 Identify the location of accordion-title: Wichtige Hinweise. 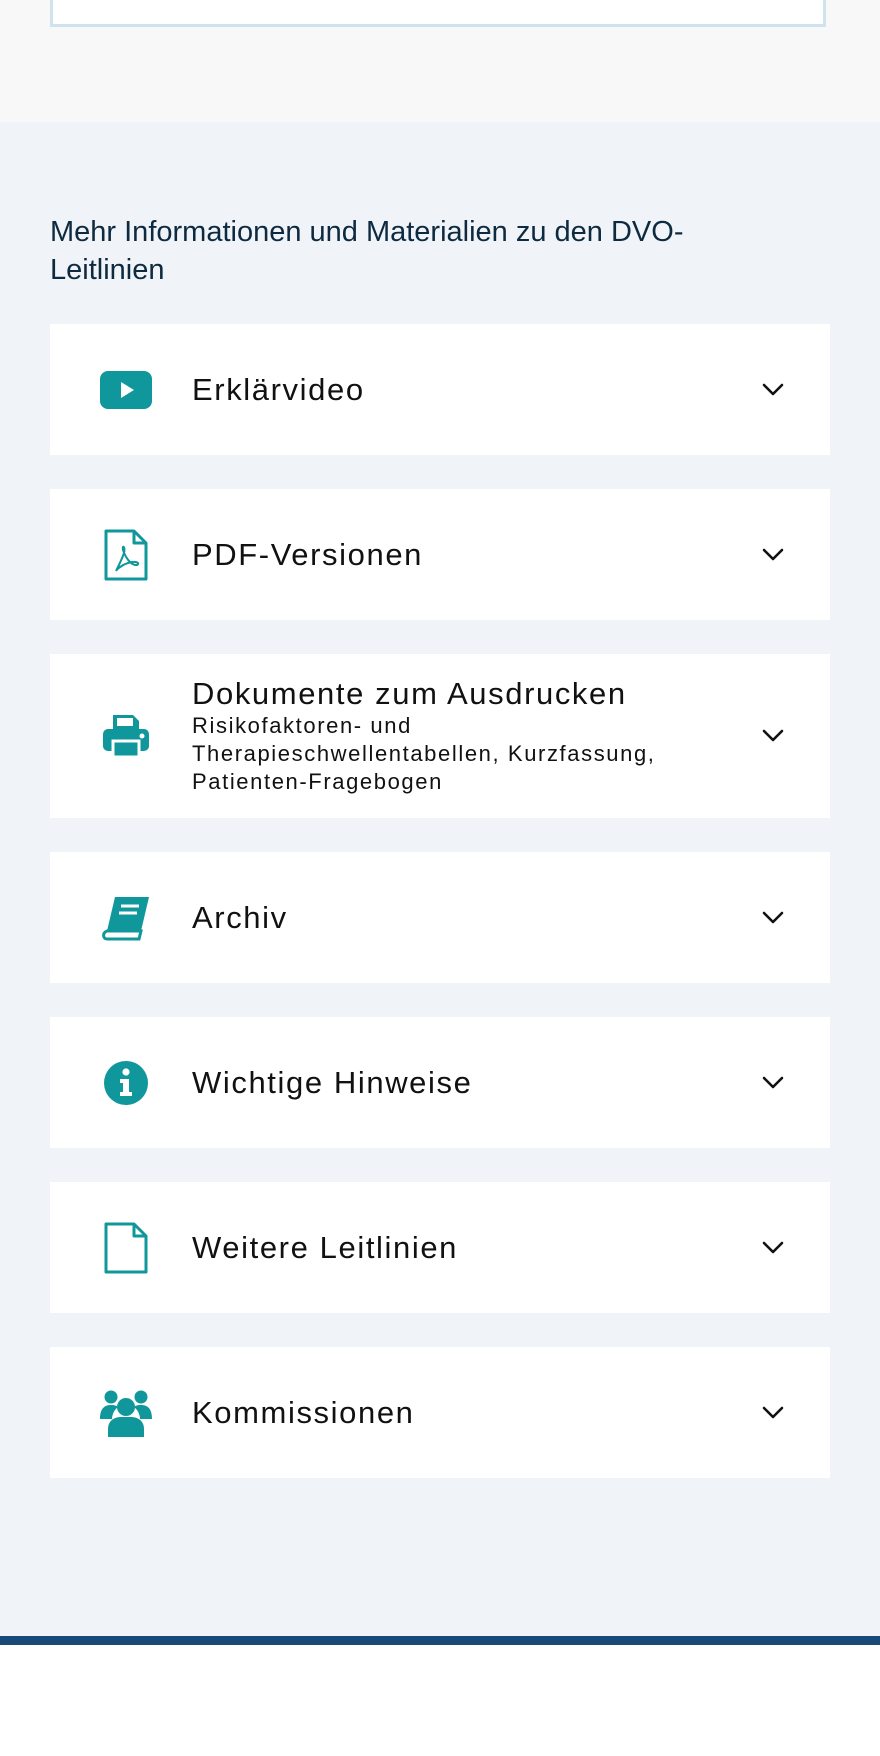
(332, 1082).